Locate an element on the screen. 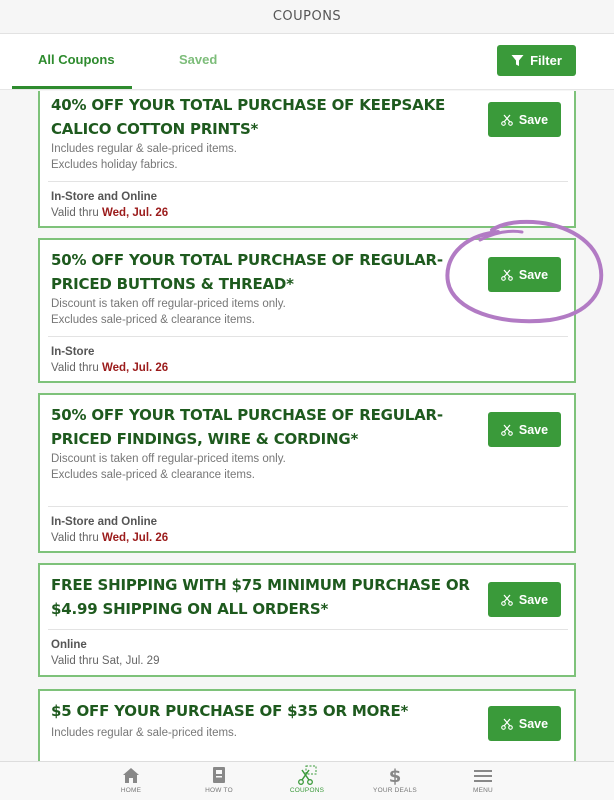 Image resolution: width=614 pixels, height=800 pixels. nav-menu: MENU is located at coordinates (483, 779).